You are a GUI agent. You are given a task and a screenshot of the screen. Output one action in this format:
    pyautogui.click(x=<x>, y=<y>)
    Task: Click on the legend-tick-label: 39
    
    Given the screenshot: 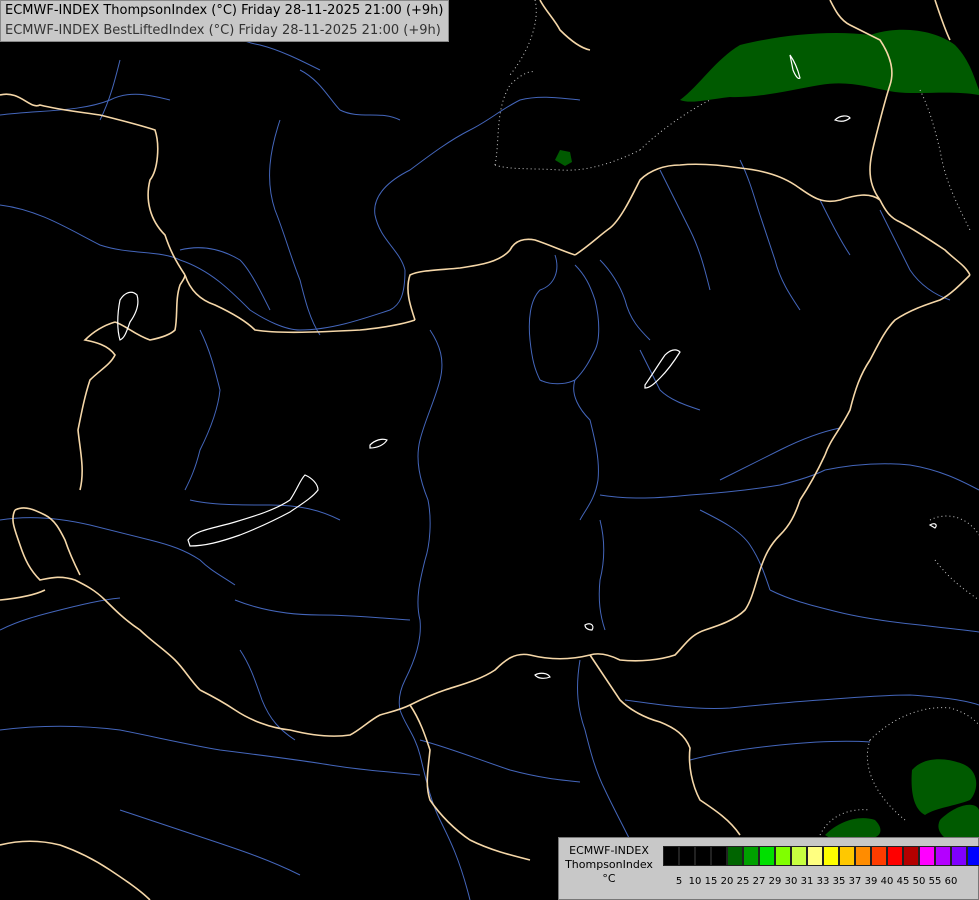 What is the action you would take?
    pyautogui.click(x=871, y=881)
    